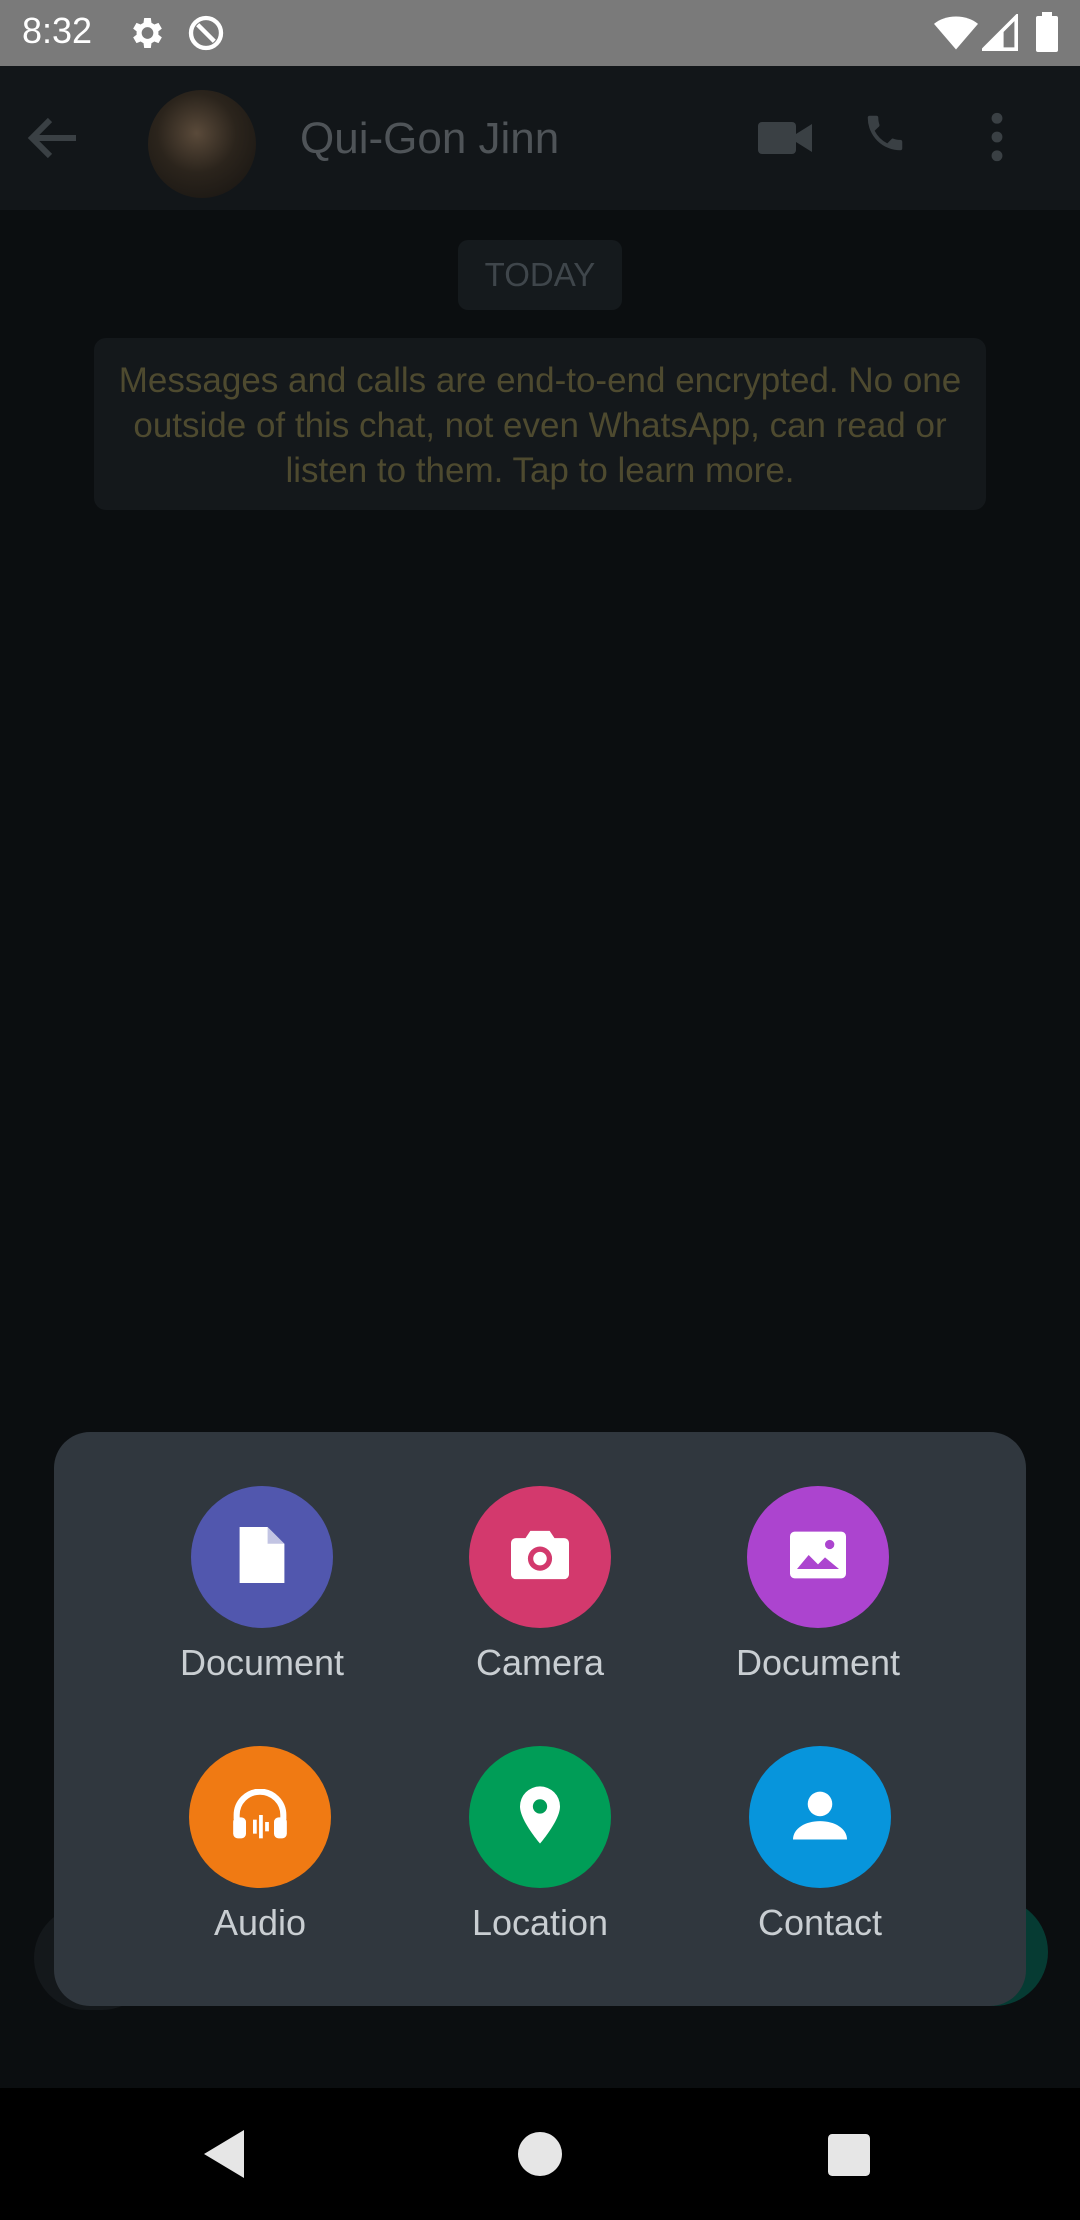 The width and height of the screenshot is (1080, 2220). Describe the element at coordinates (820, 1922) in the screenshot. I see `attach-contact-label: Contact` at that location.